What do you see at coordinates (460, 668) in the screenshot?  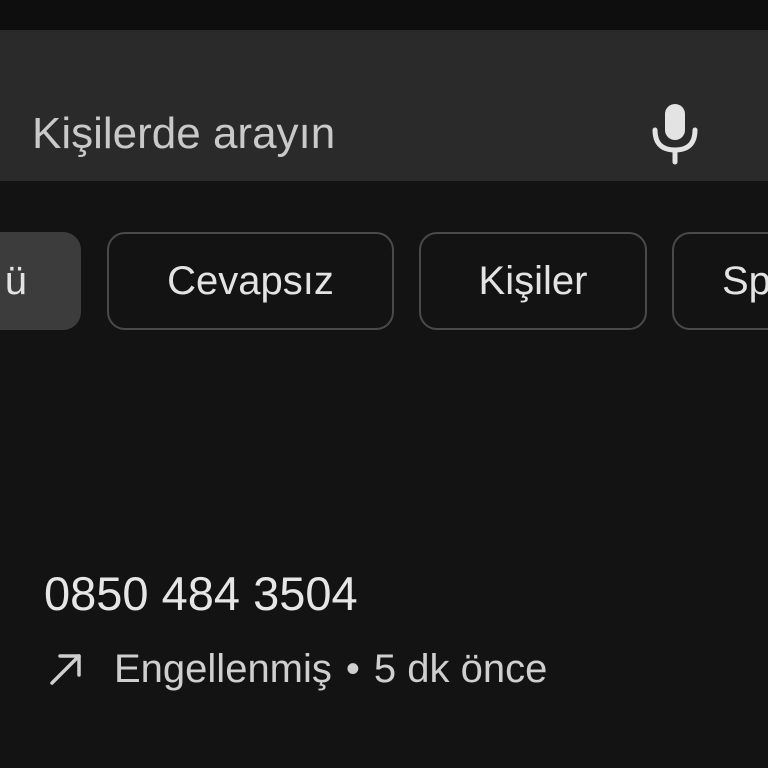 I see `call-time: 5 dk önce` at bounding box center [460, 668].